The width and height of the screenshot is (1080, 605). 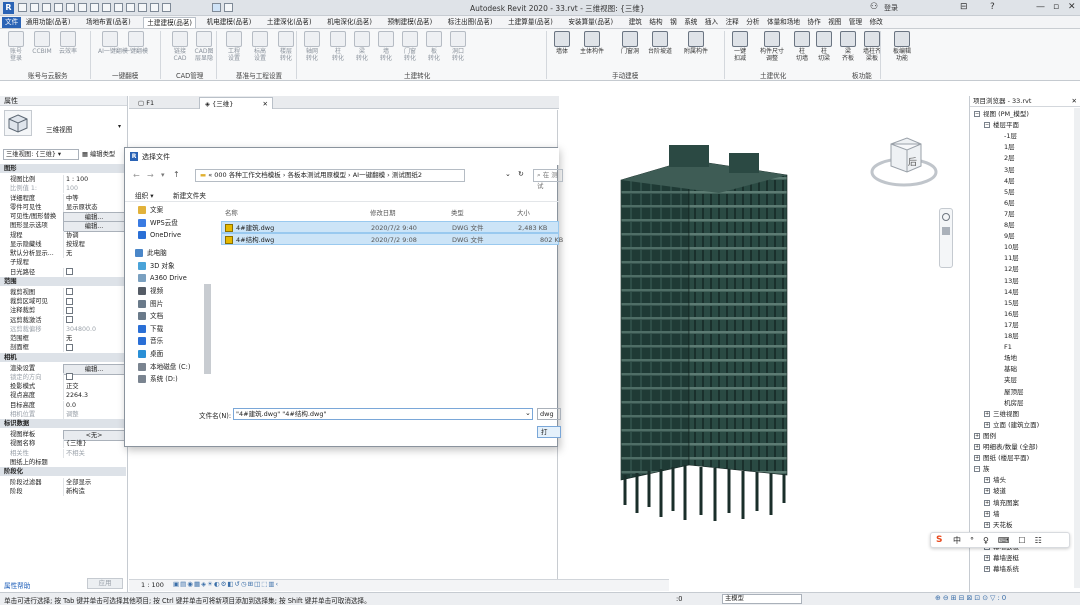 What do you see at coordinates (855, 22) in the screenshot?
I see `tab-21: 管理` at bounding box center [855, 22].